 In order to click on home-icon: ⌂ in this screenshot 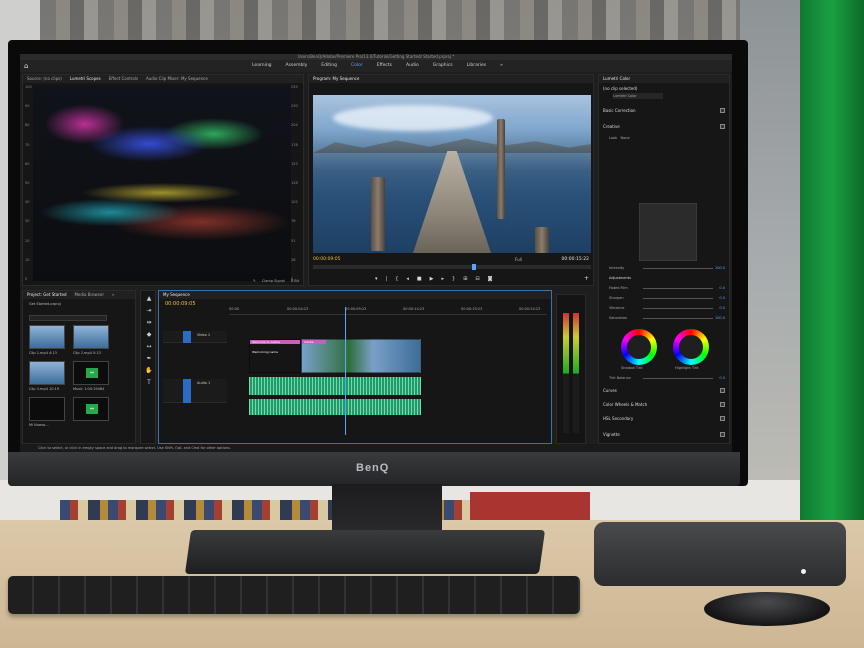, I will do `click(28, 66)`.